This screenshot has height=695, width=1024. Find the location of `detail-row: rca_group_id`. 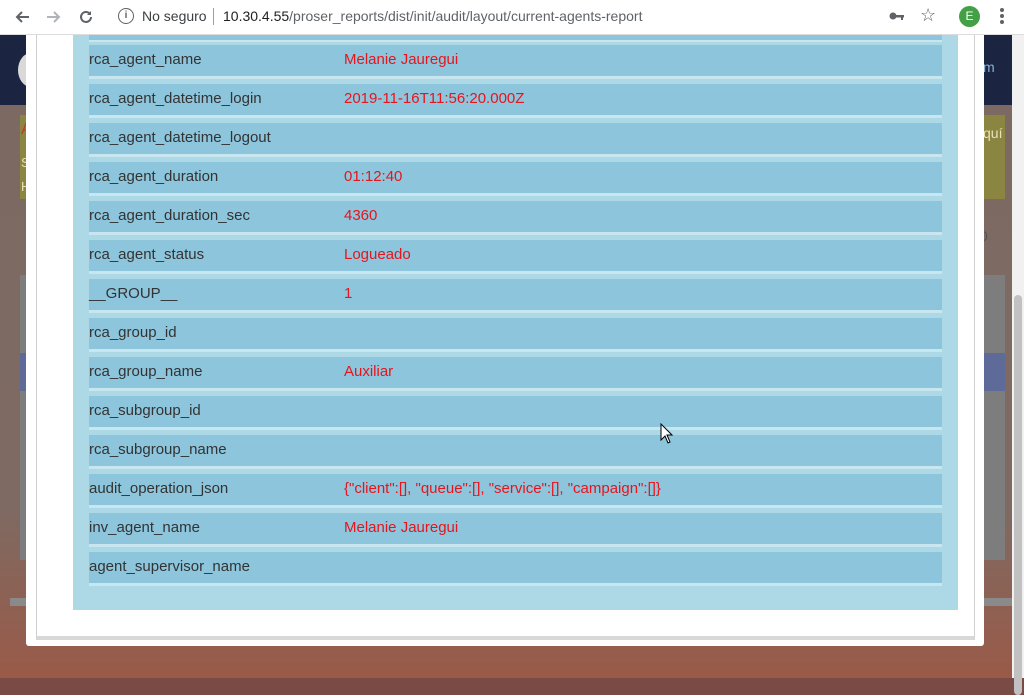

detail-row: rca_group_id is located at coordinates (515, 335).